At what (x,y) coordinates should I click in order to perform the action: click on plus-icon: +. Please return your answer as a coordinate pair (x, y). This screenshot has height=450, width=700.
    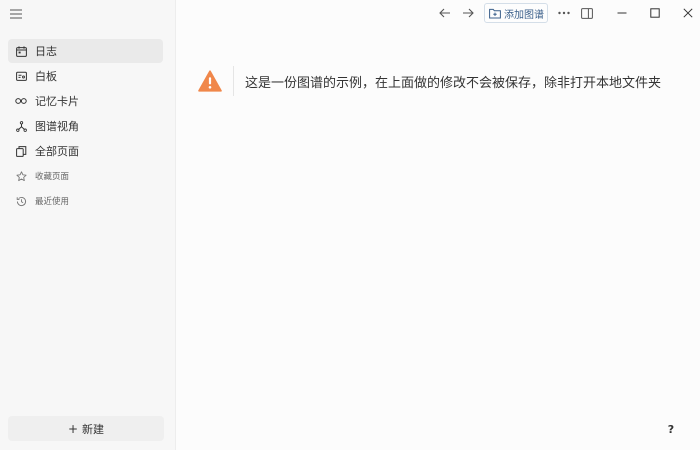
    Looking at the image, I should click on (73, 428).